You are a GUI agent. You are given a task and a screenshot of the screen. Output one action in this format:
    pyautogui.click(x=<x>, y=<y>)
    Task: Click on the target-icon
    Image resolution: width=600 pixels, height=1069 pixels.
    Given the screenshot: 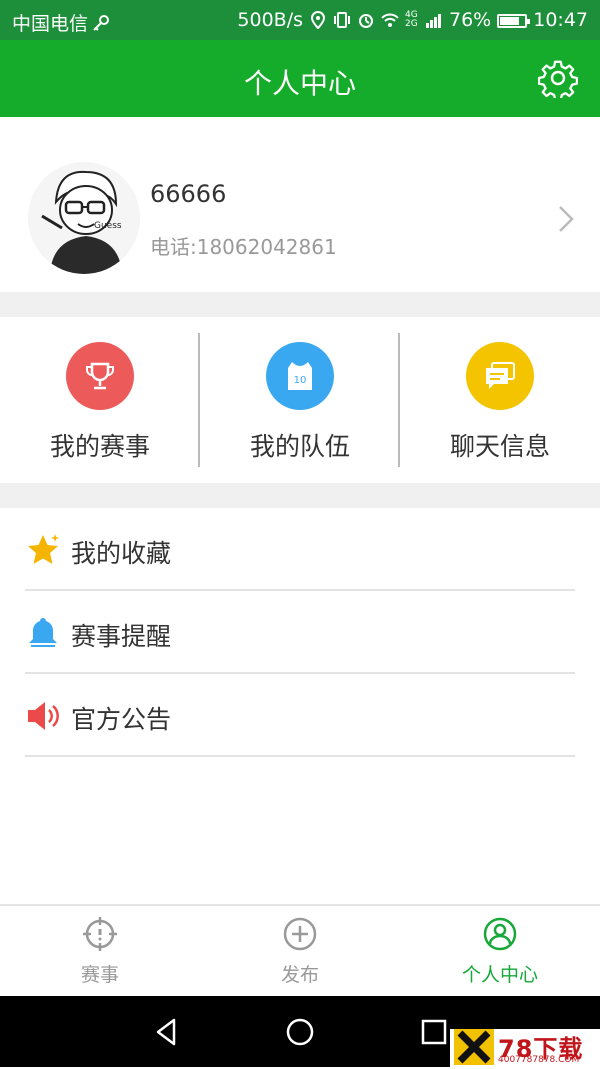 What is the action you would take?
    pyautogui.click(x=100, y=934)
    